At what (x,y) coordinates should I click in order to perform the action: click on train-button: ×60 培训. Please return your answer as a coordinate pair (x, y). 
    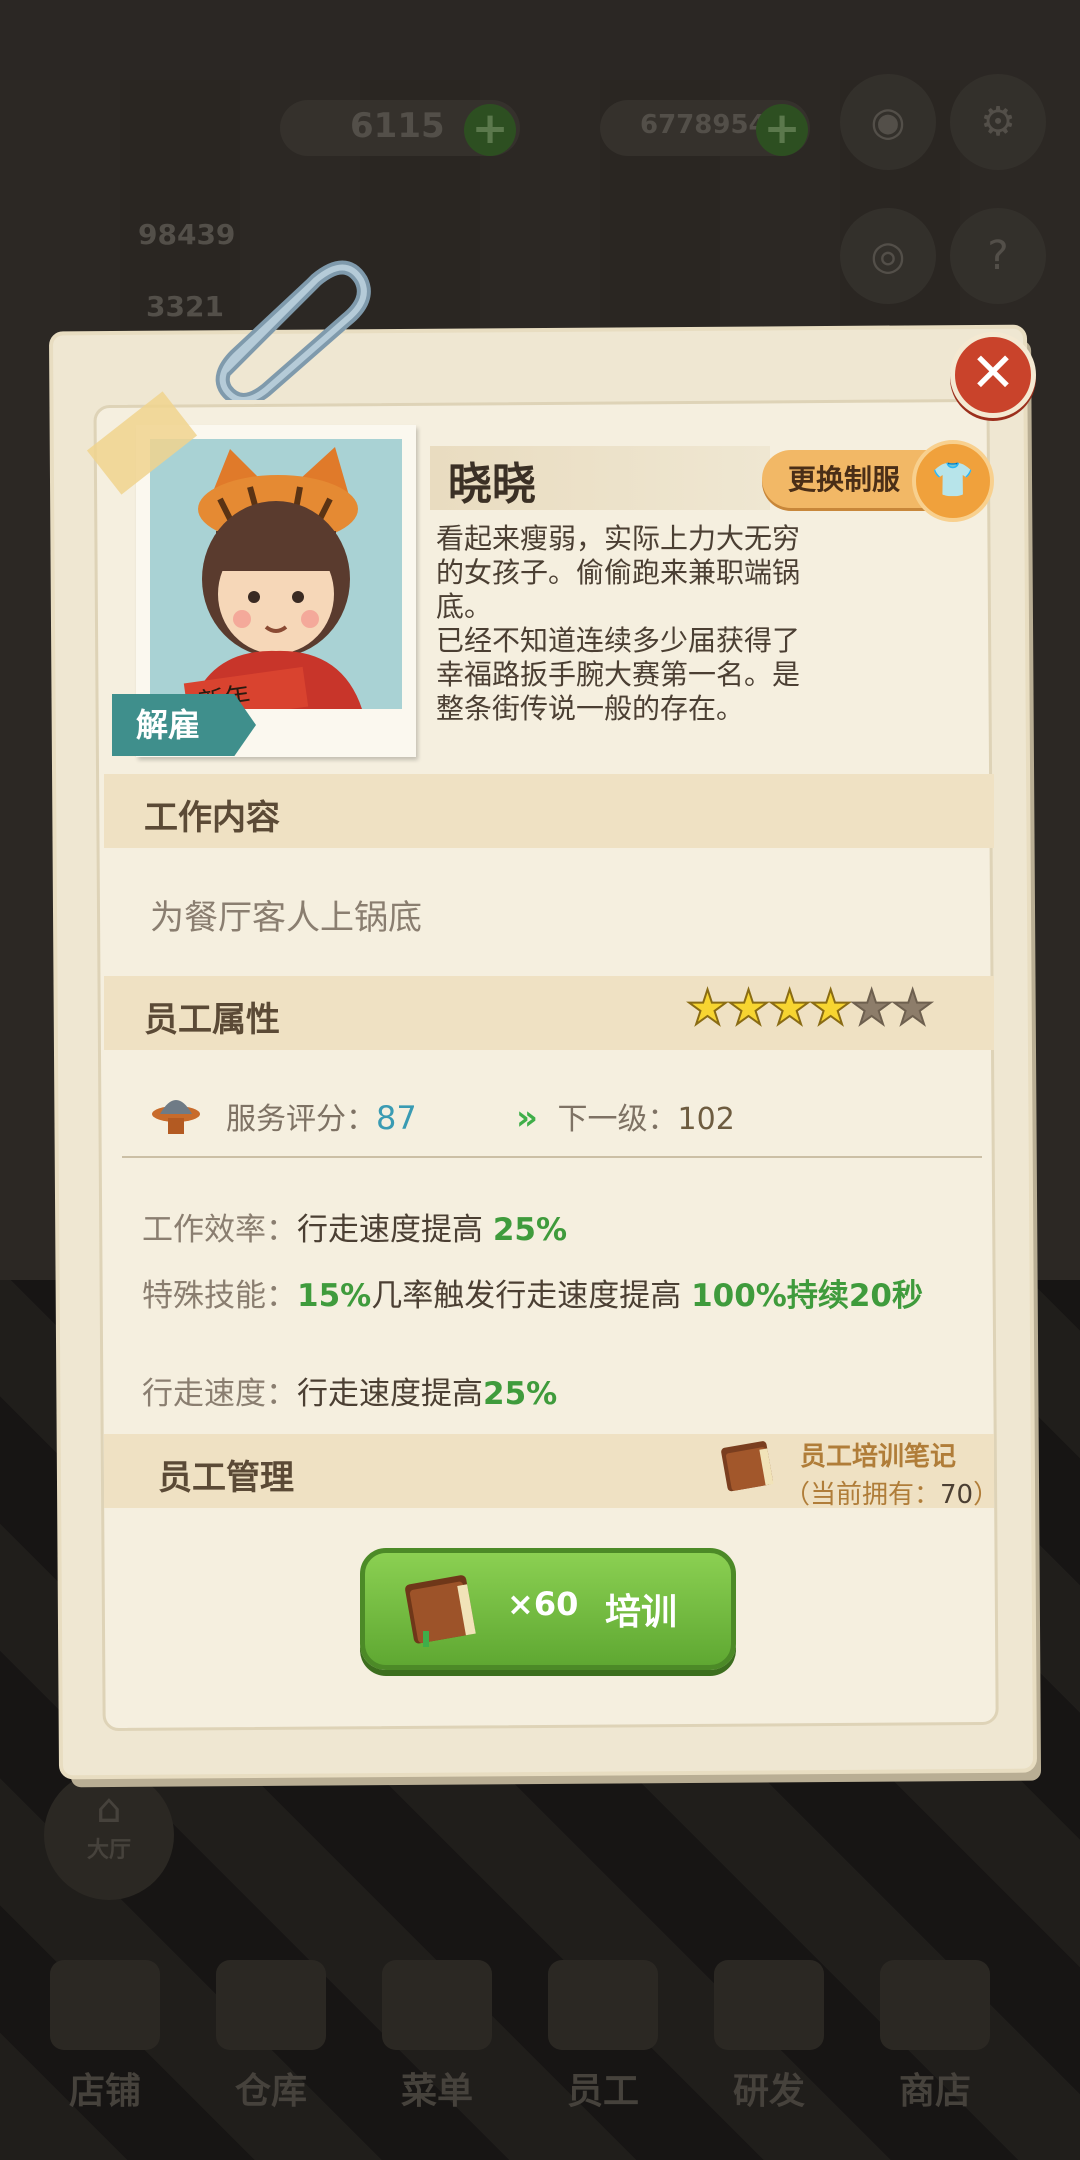
    Looking at the image, I should click on (548, 1609).